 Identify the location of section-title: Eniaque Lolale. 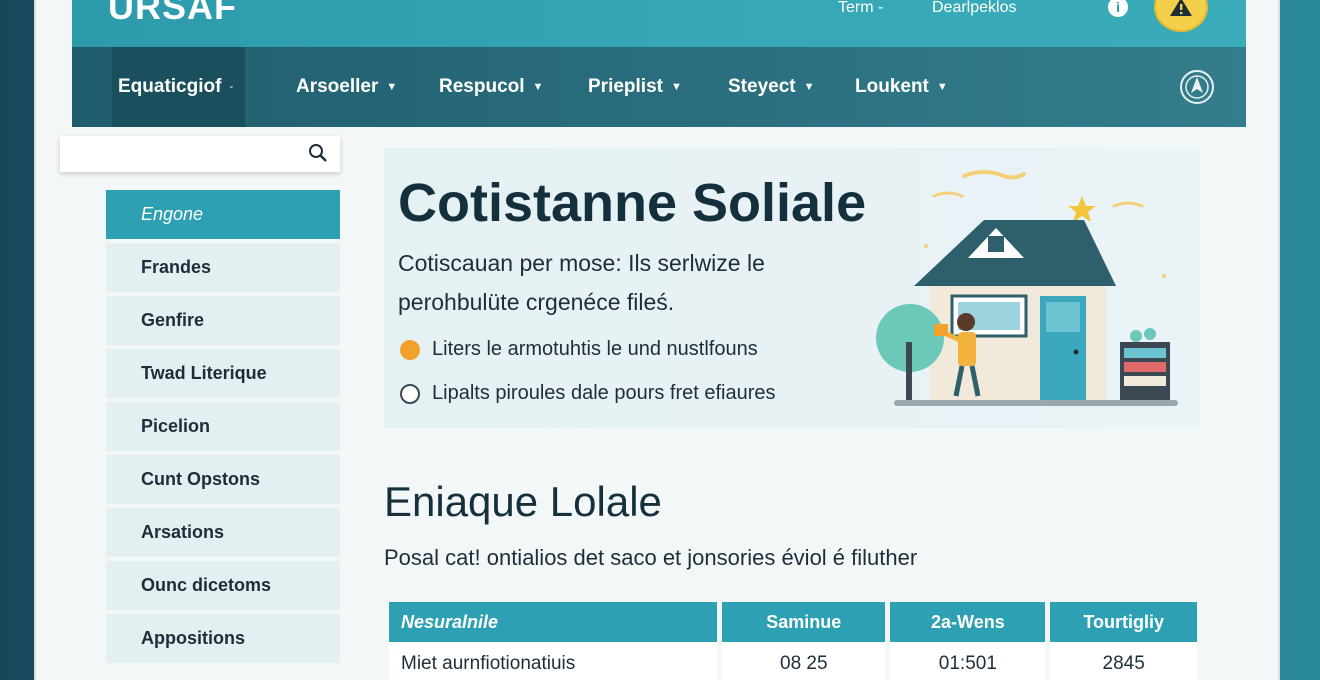
(523, 501).